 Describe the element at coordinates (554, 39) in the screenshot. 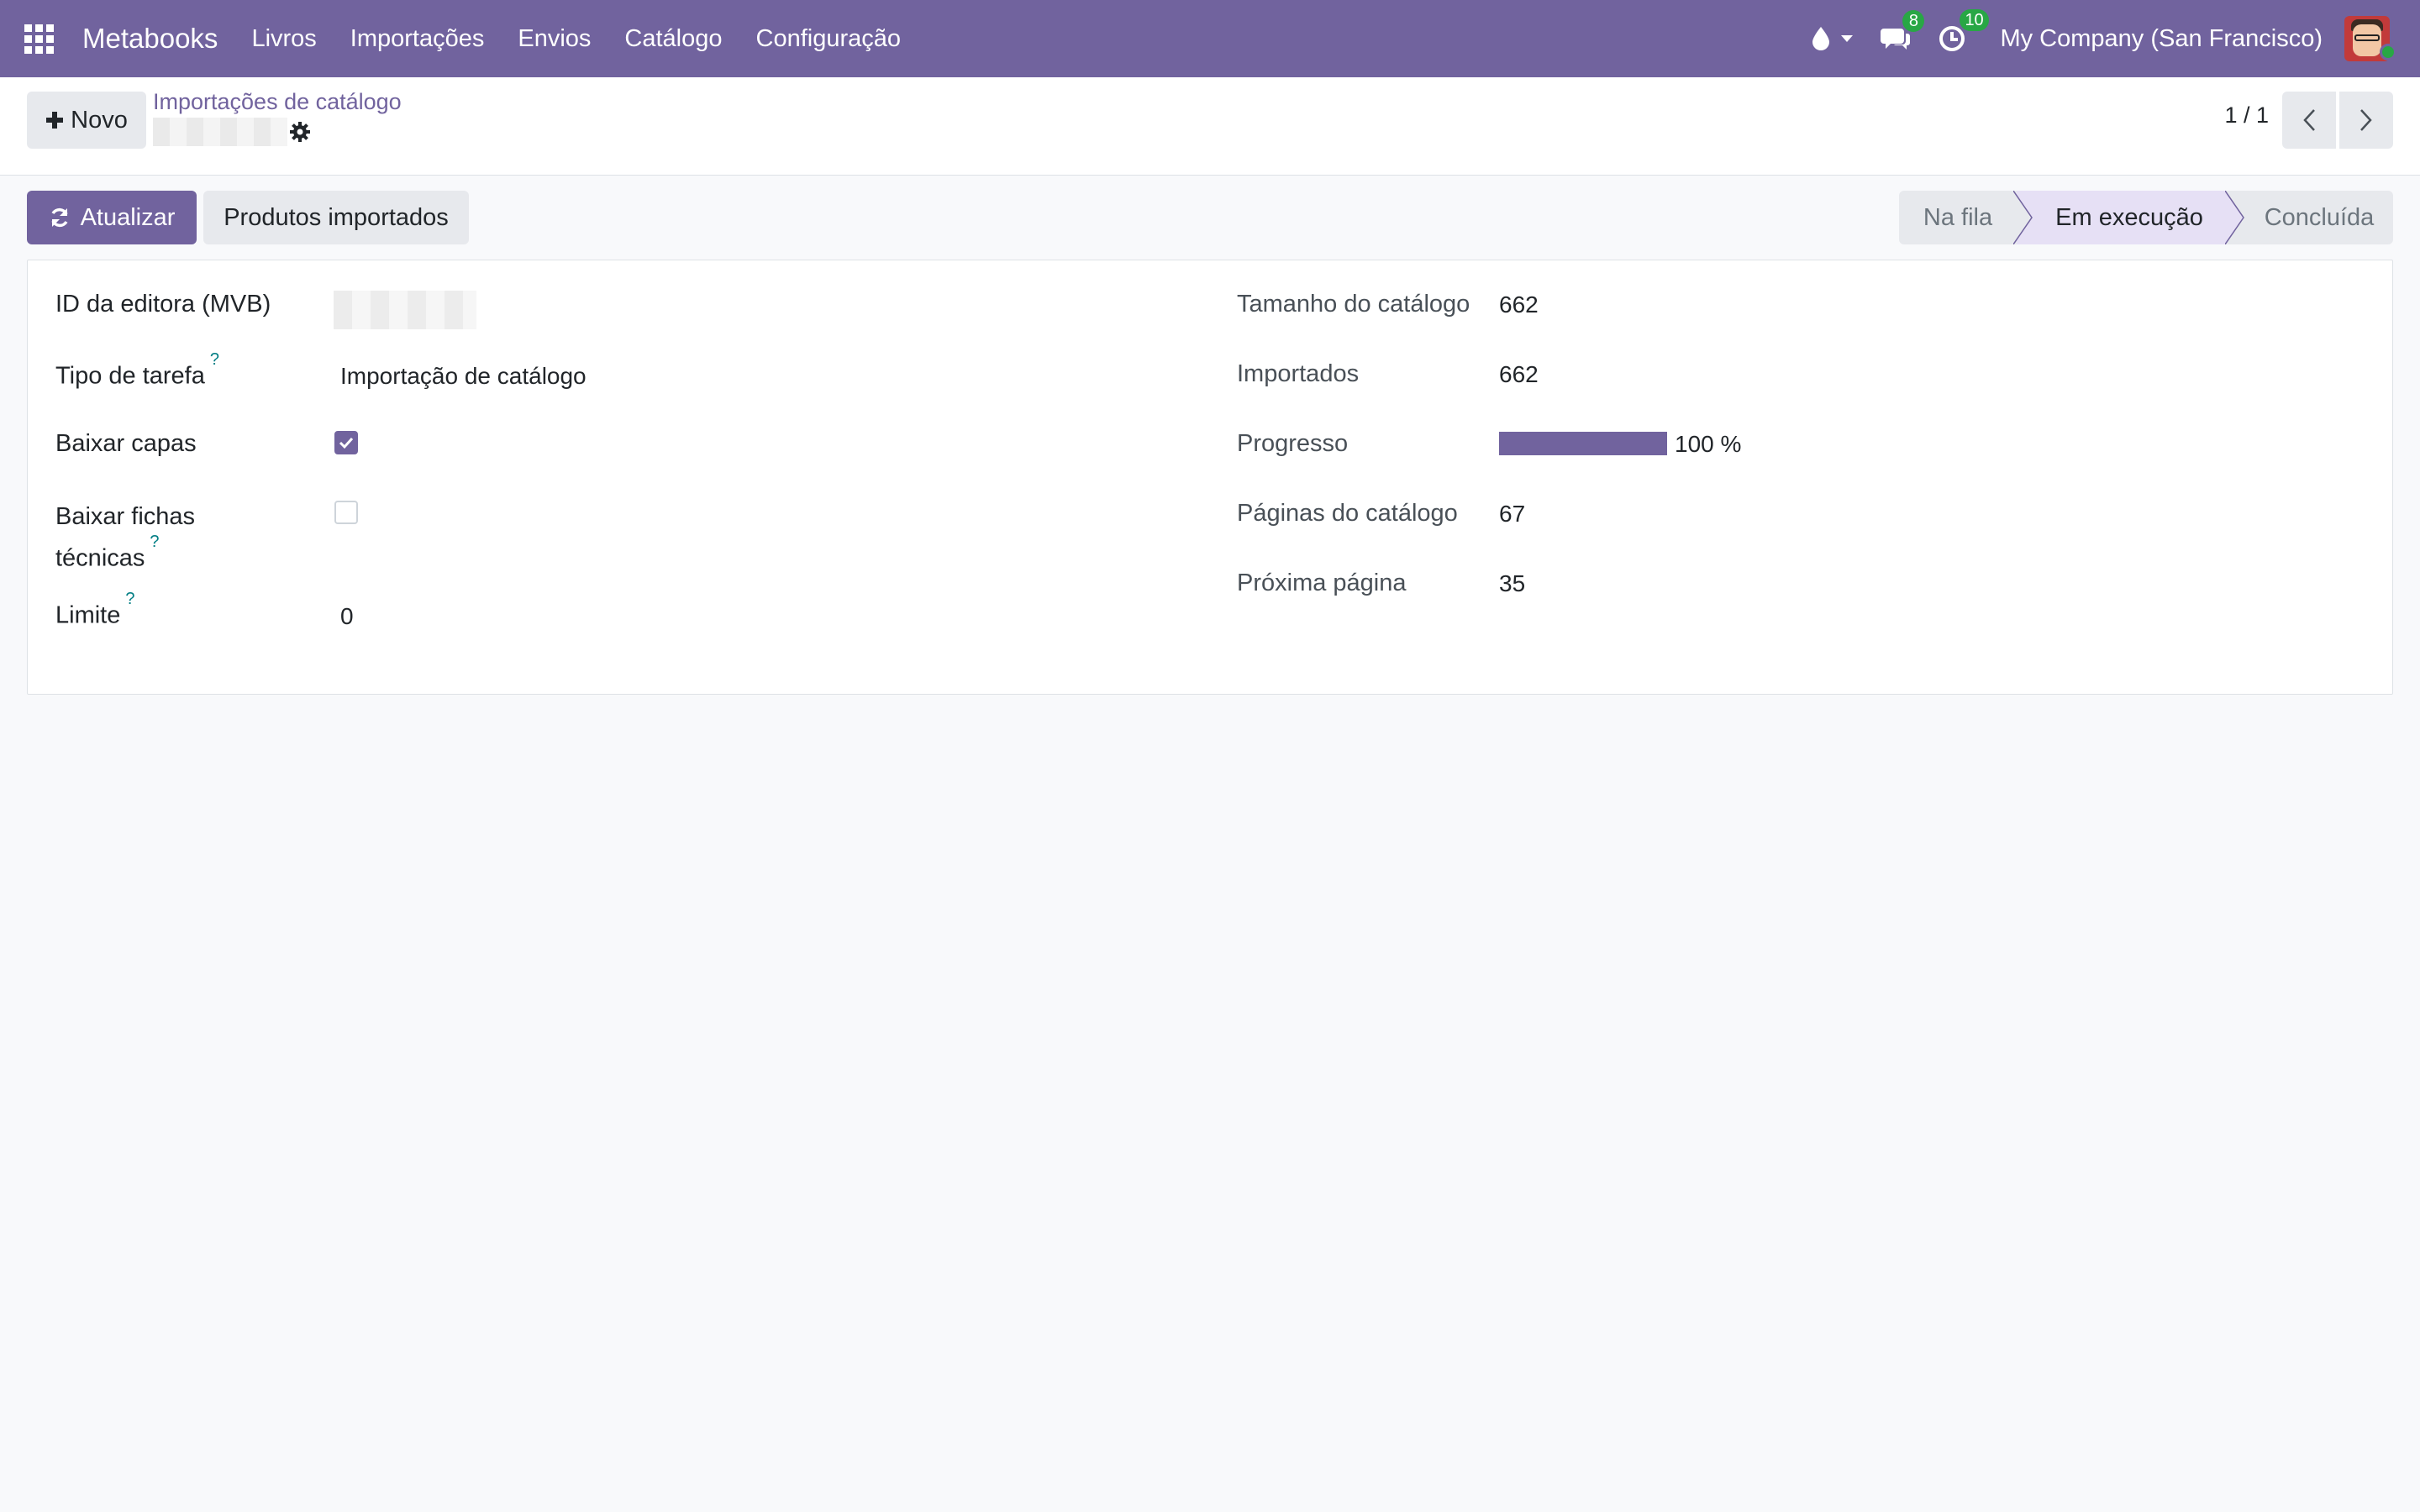

I see `menu-item-envios: Envios` at that location.